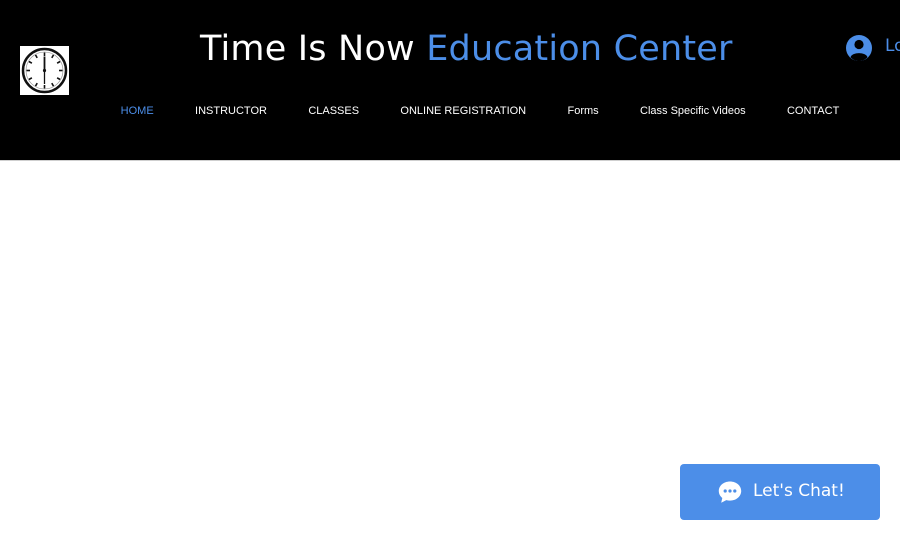 The image size is (900, 540). What do you see at coordinates (307, 49) in the screenshot?
I see `site-title-part-1: Time Is Now` at bounding box center [307, 49].